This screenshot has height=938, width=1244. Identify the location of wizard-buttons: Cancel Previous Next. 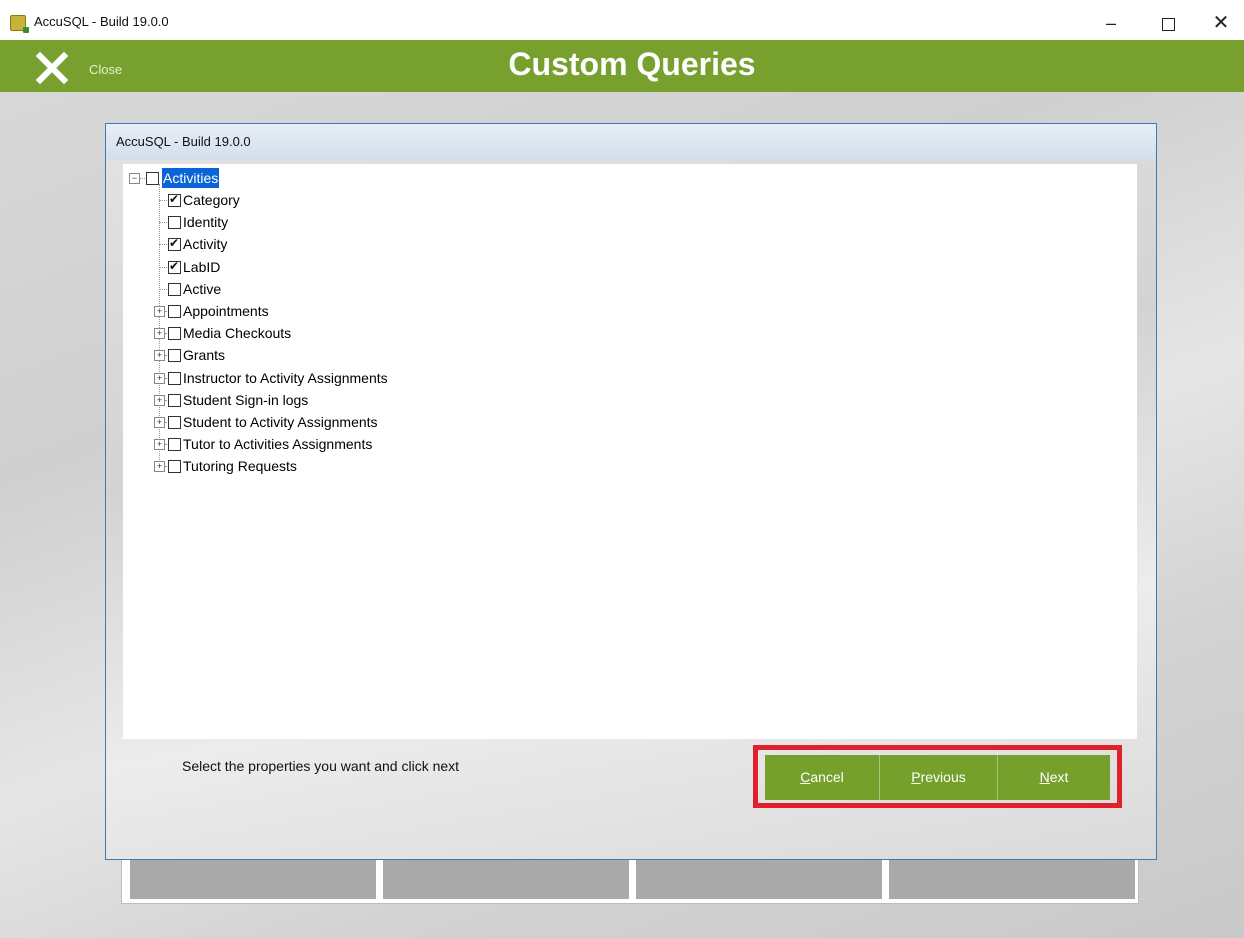
(937, 777).